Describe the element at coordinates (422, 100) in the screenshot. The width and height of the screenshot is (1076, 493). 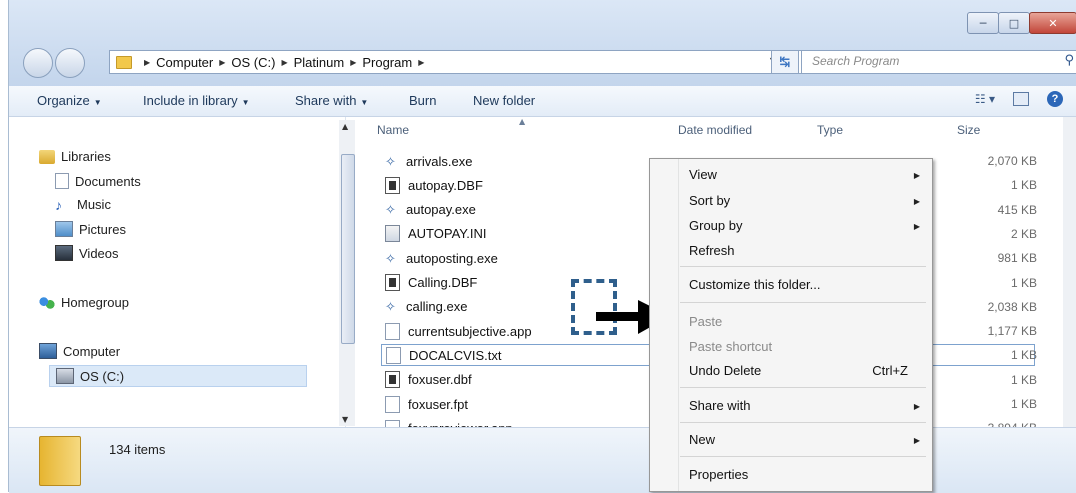
I see `burn-button: Burn` at that location.